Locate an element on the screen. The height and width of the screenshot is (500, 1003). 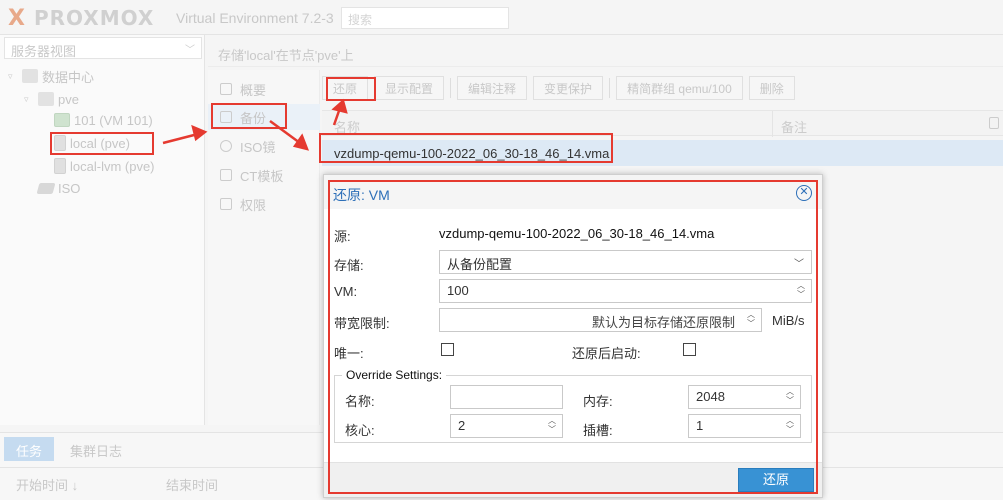
column-header-start-time: 开始时间 ↓ is located at coordinates (47, 484).